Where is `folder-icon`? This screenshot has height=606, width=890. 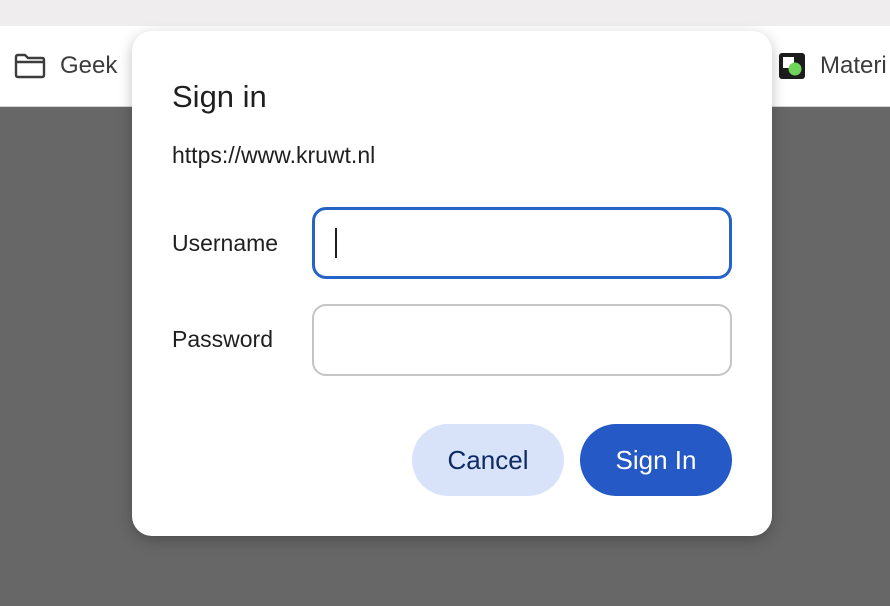
folder-icon is located at coordinates (30, 66).